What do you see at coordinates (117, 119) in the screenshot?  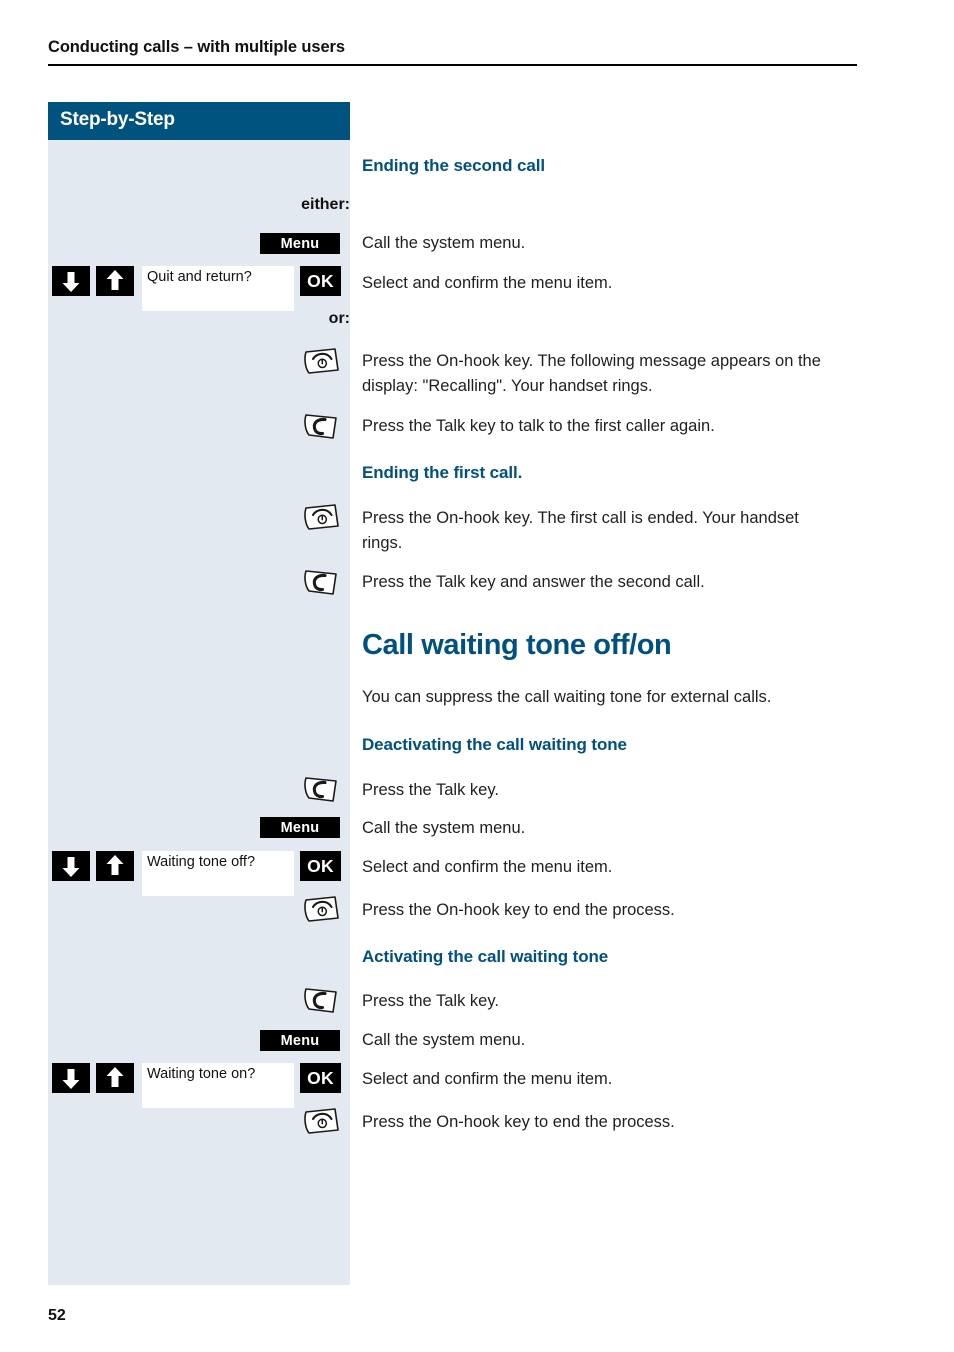 I see `step-by-step-label: Step-by-Step` at bounding box center [117, 119].